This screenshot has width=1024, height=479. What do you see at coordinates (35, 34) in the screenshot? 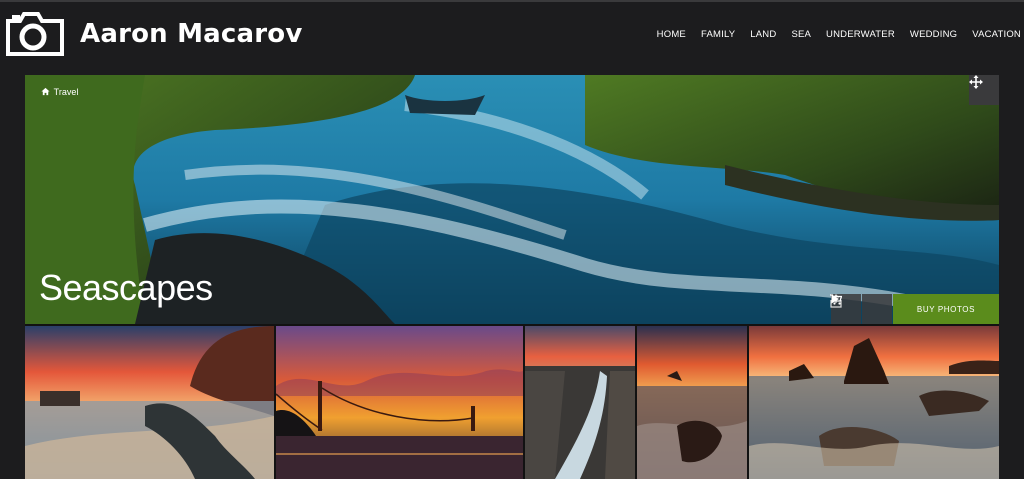
I see `camera-icon` at bounding box center [35, 34].